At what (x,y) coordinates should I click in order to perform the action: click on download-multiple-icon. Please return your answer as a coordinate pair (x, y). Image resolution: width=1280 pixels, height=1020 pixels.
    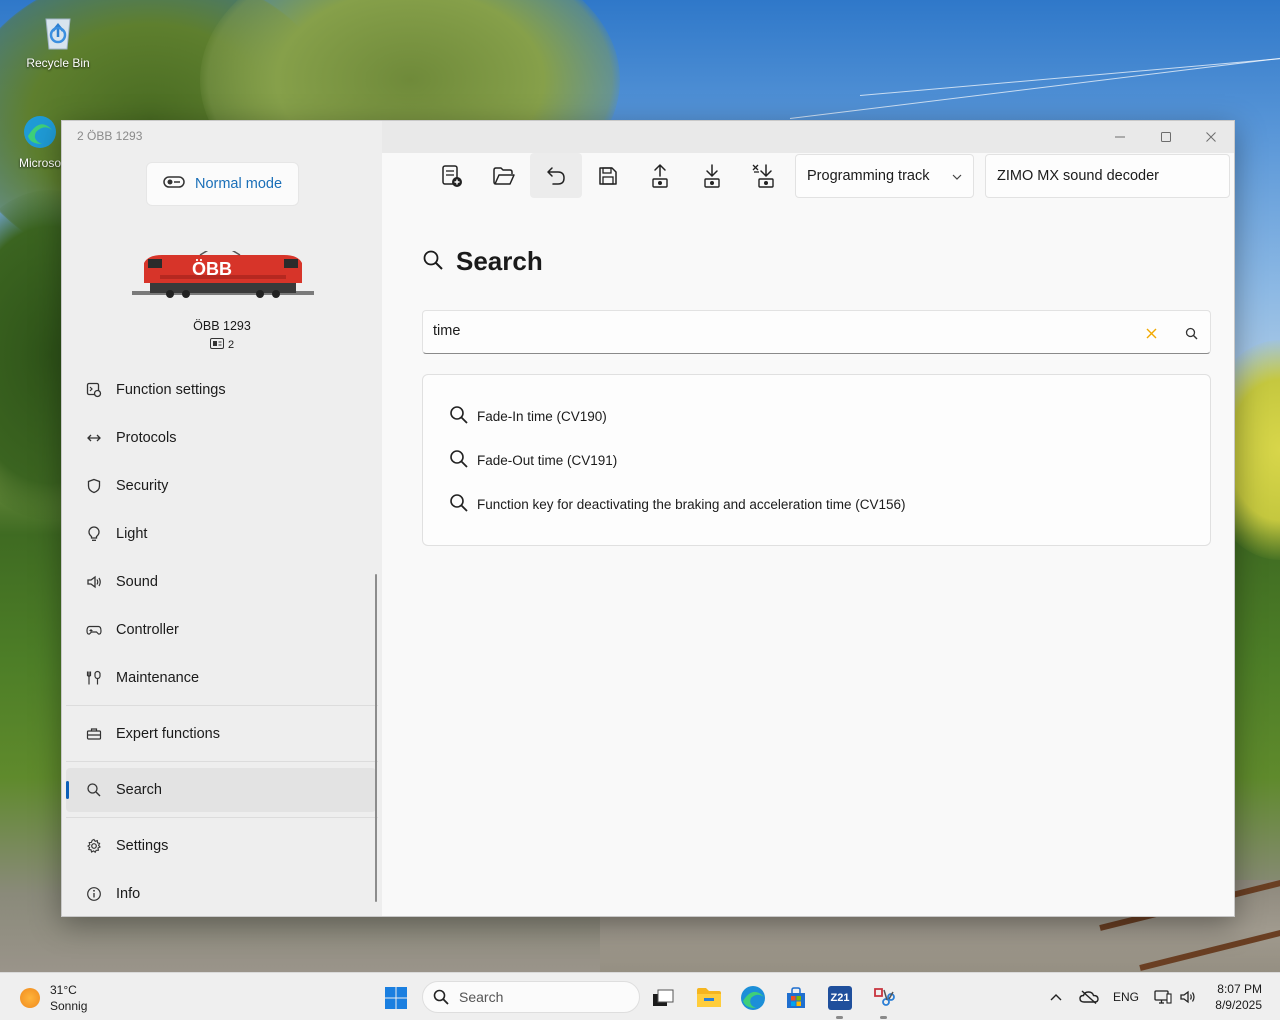
    Looking at the image, I should click on (763, 175).